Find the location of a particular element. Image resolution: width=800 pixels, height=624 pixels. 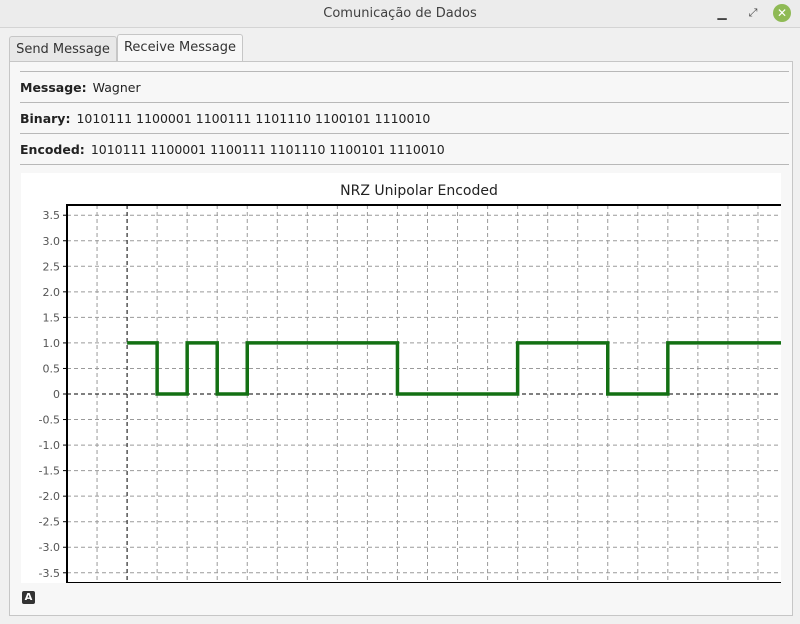

y-tick-label: -0.5 is located at coordinates (49, 420).